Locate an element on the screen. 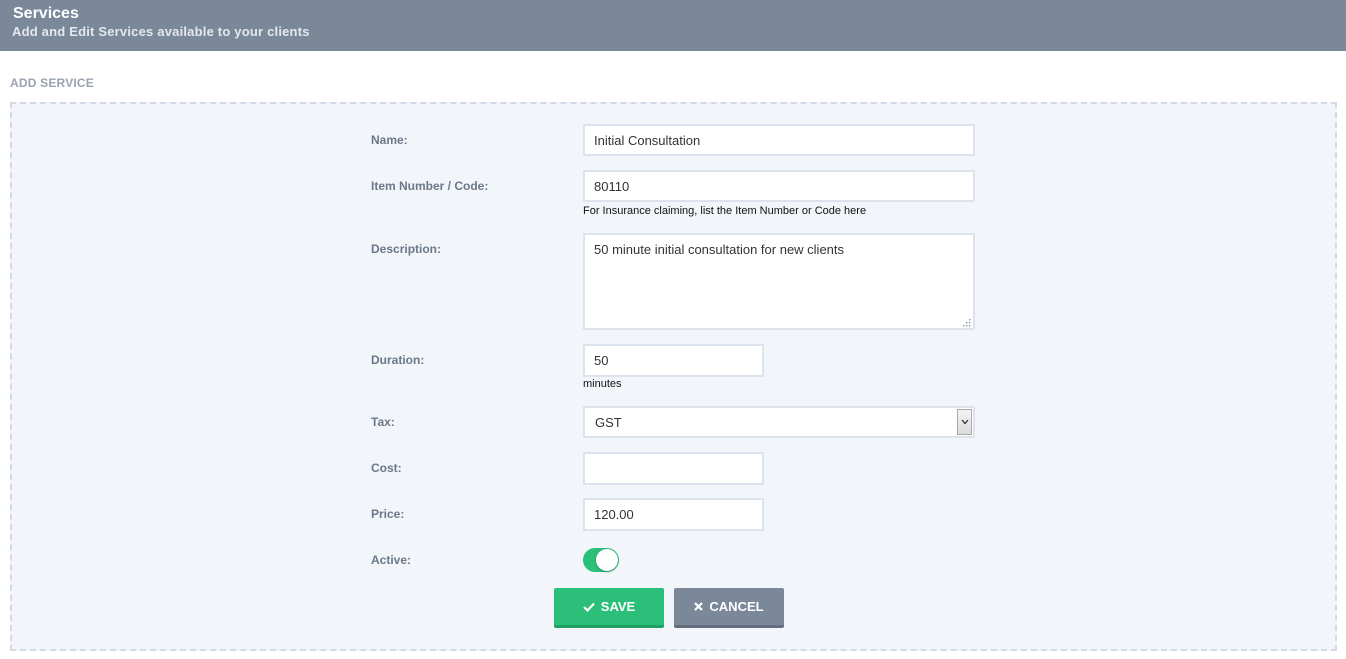 This screenshot has width=1346, height=659. item-code-label: Item Number / Code: is located at coordinates (430, 186).